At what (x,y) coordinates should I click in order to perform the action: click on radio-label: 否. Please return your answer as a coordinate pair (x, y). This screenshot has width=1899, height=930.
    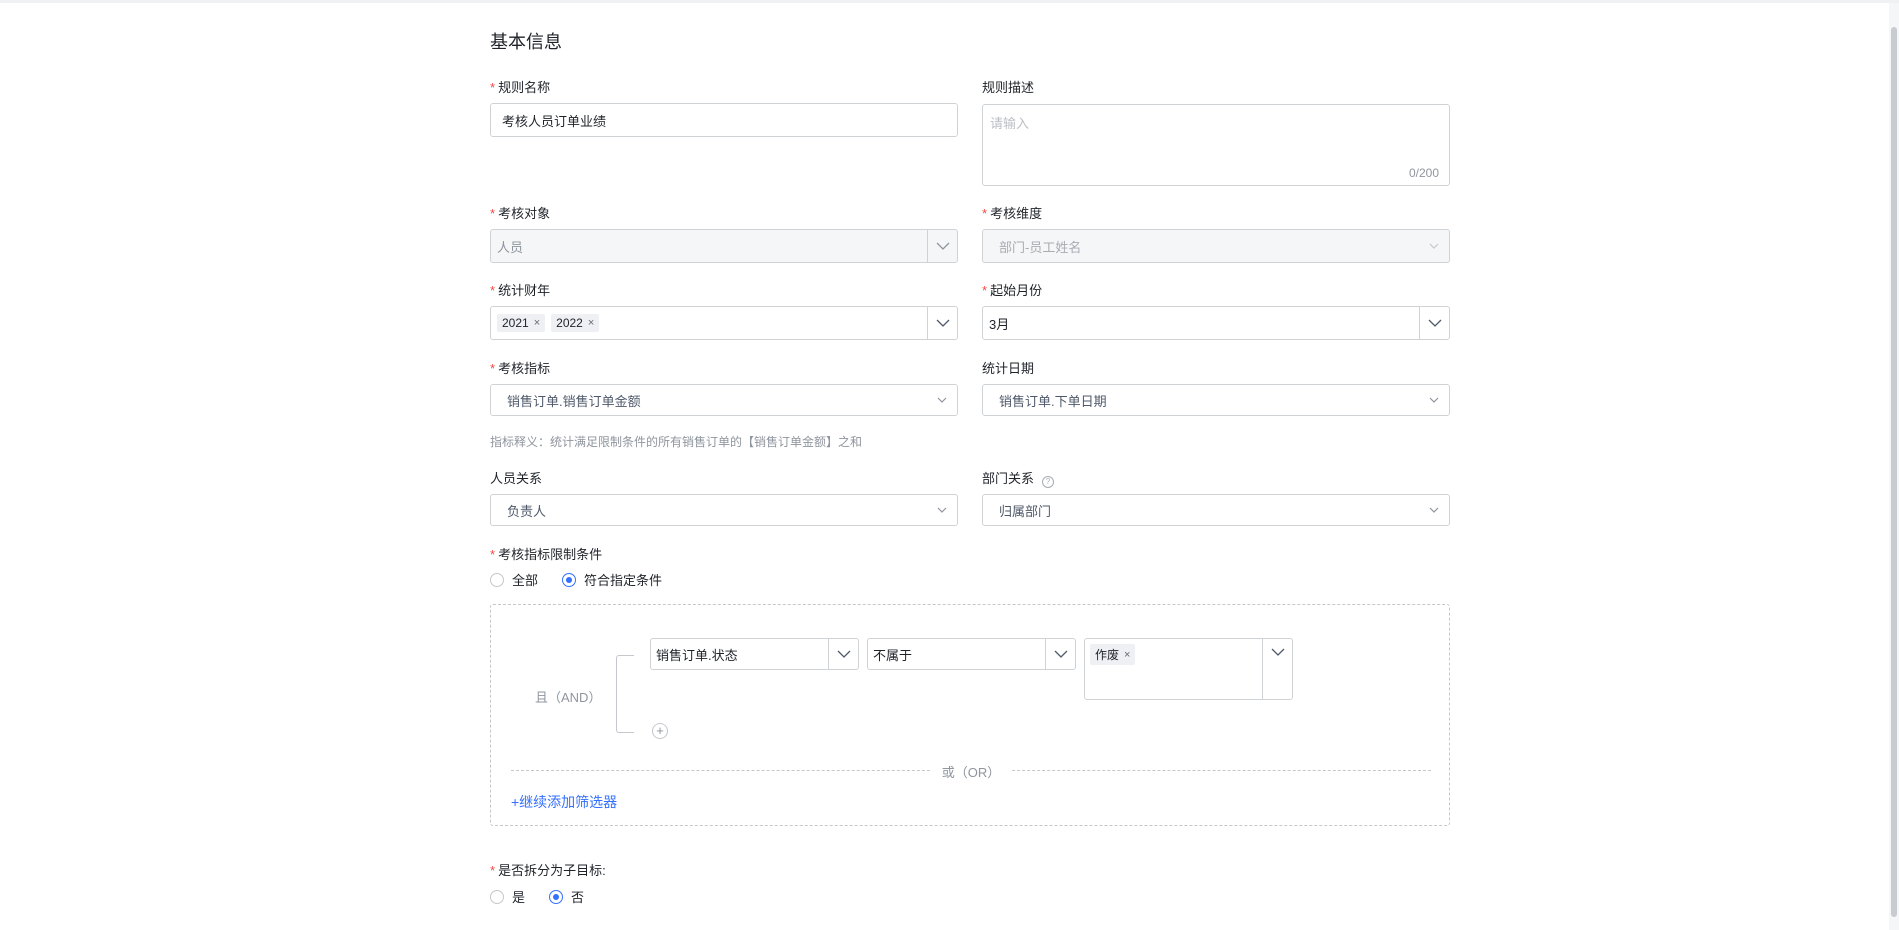
    Looking at the image, I should click on (578, 897).